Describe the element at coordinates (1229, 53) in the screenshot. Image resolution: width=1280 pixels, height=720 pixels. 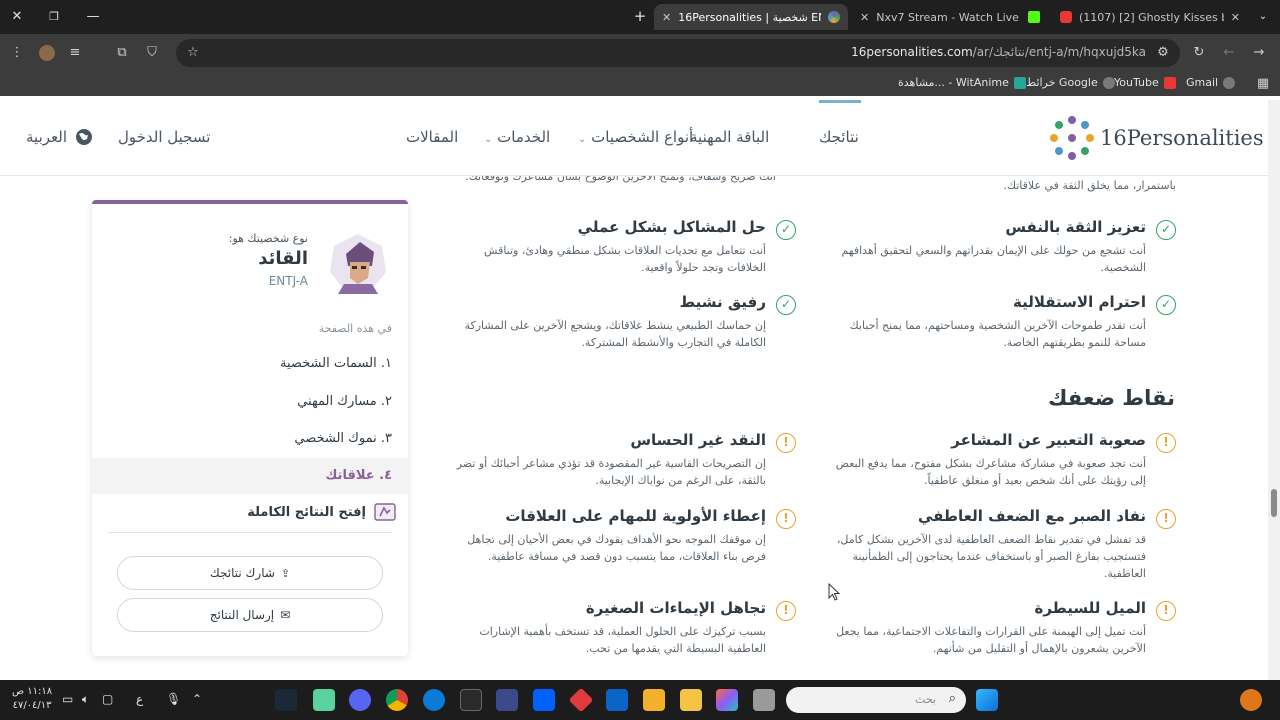
I see `forward-arrow-icon: ←` at that location.